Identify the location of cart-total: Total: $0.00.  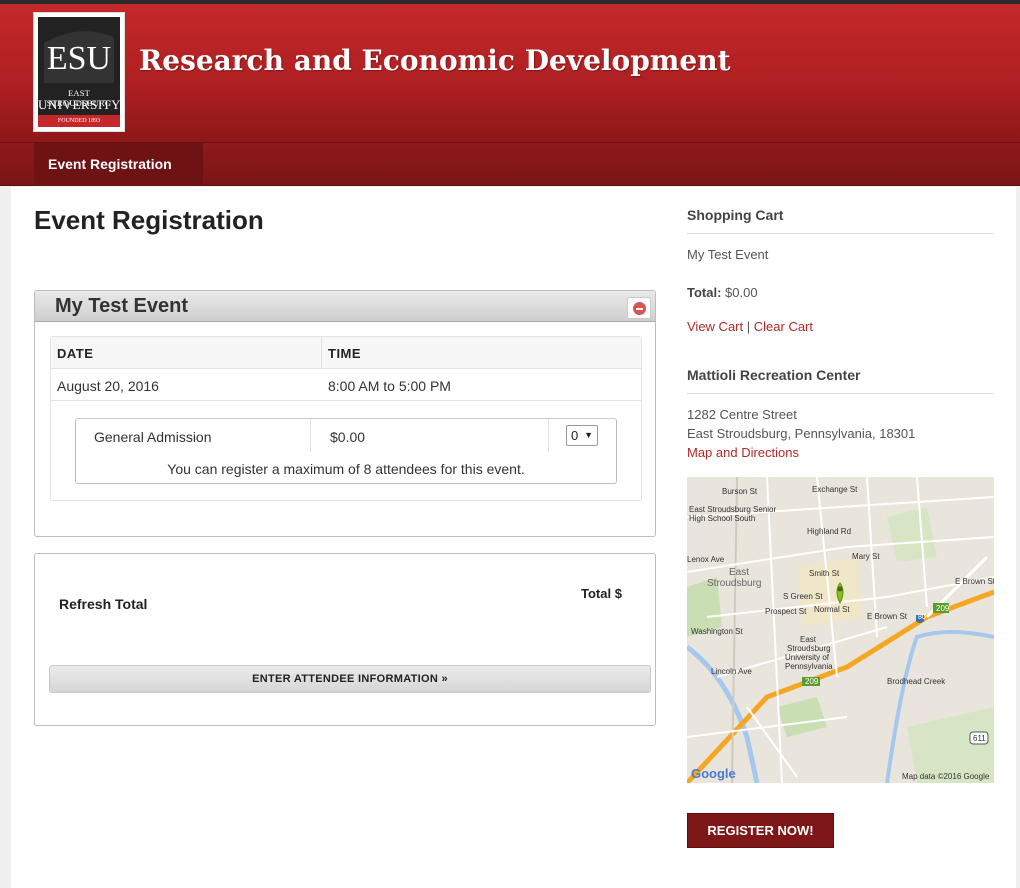
(722, 292).